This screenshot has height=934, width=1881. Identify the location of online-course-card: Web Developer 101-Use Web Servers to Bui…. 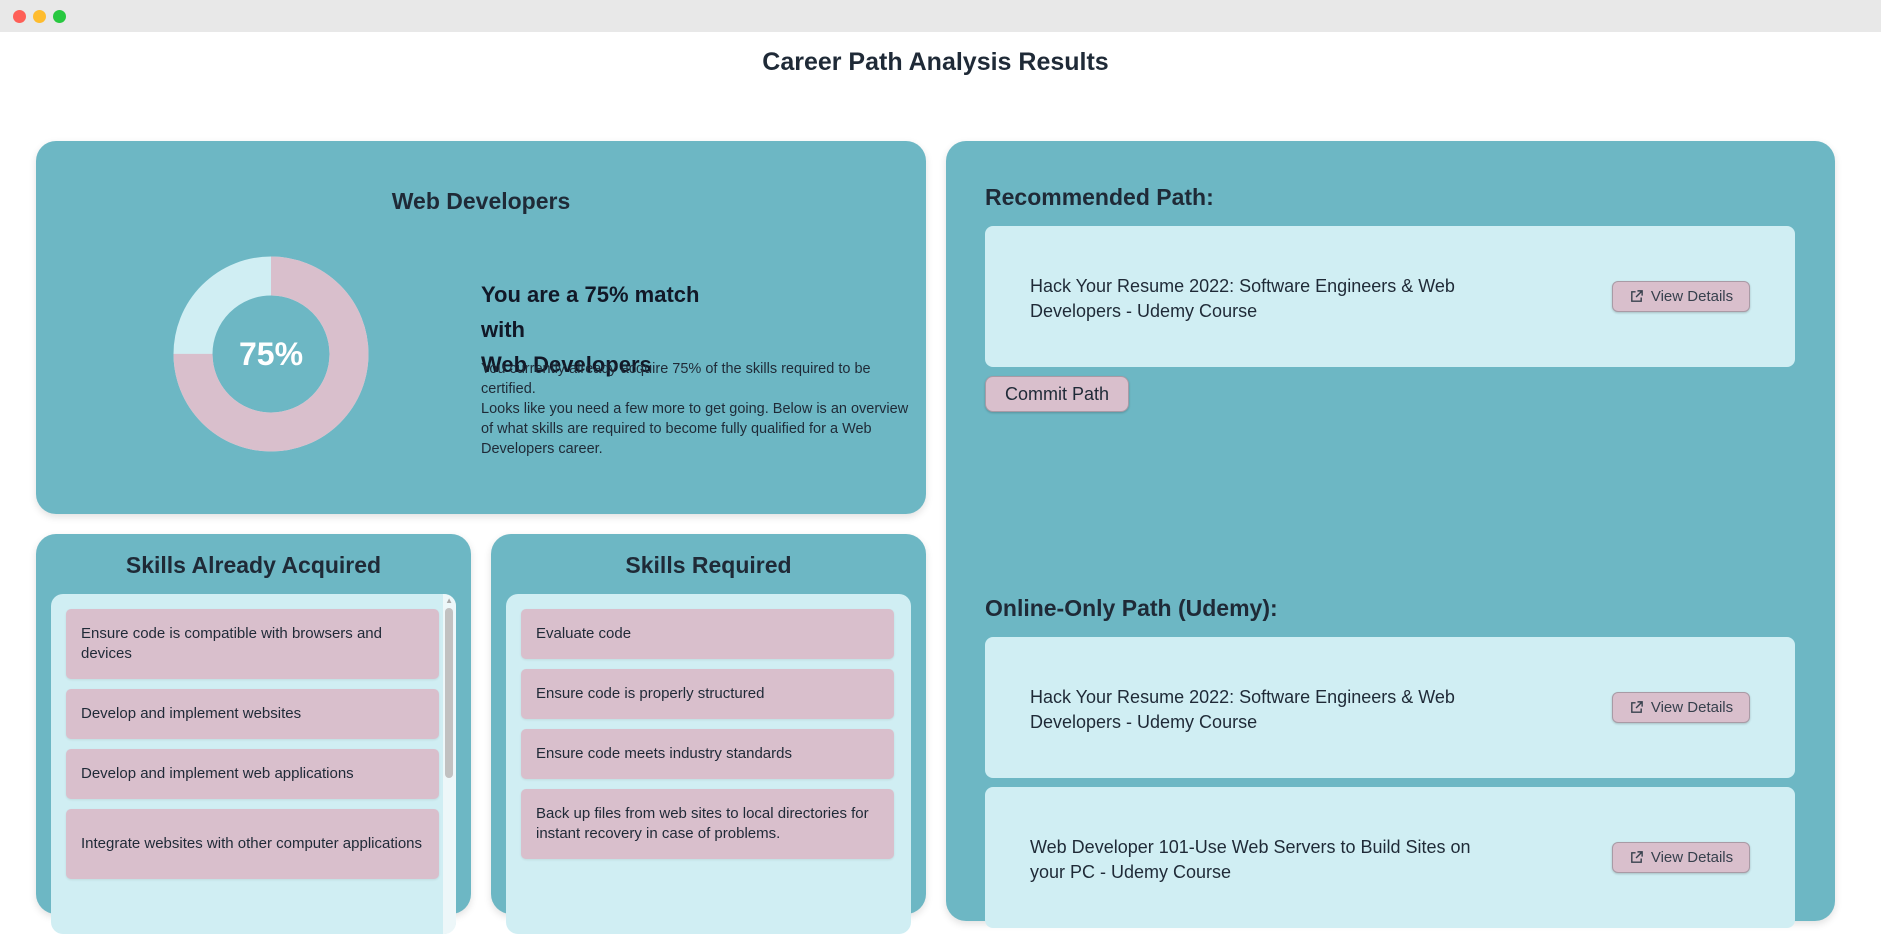
(1390, 857).